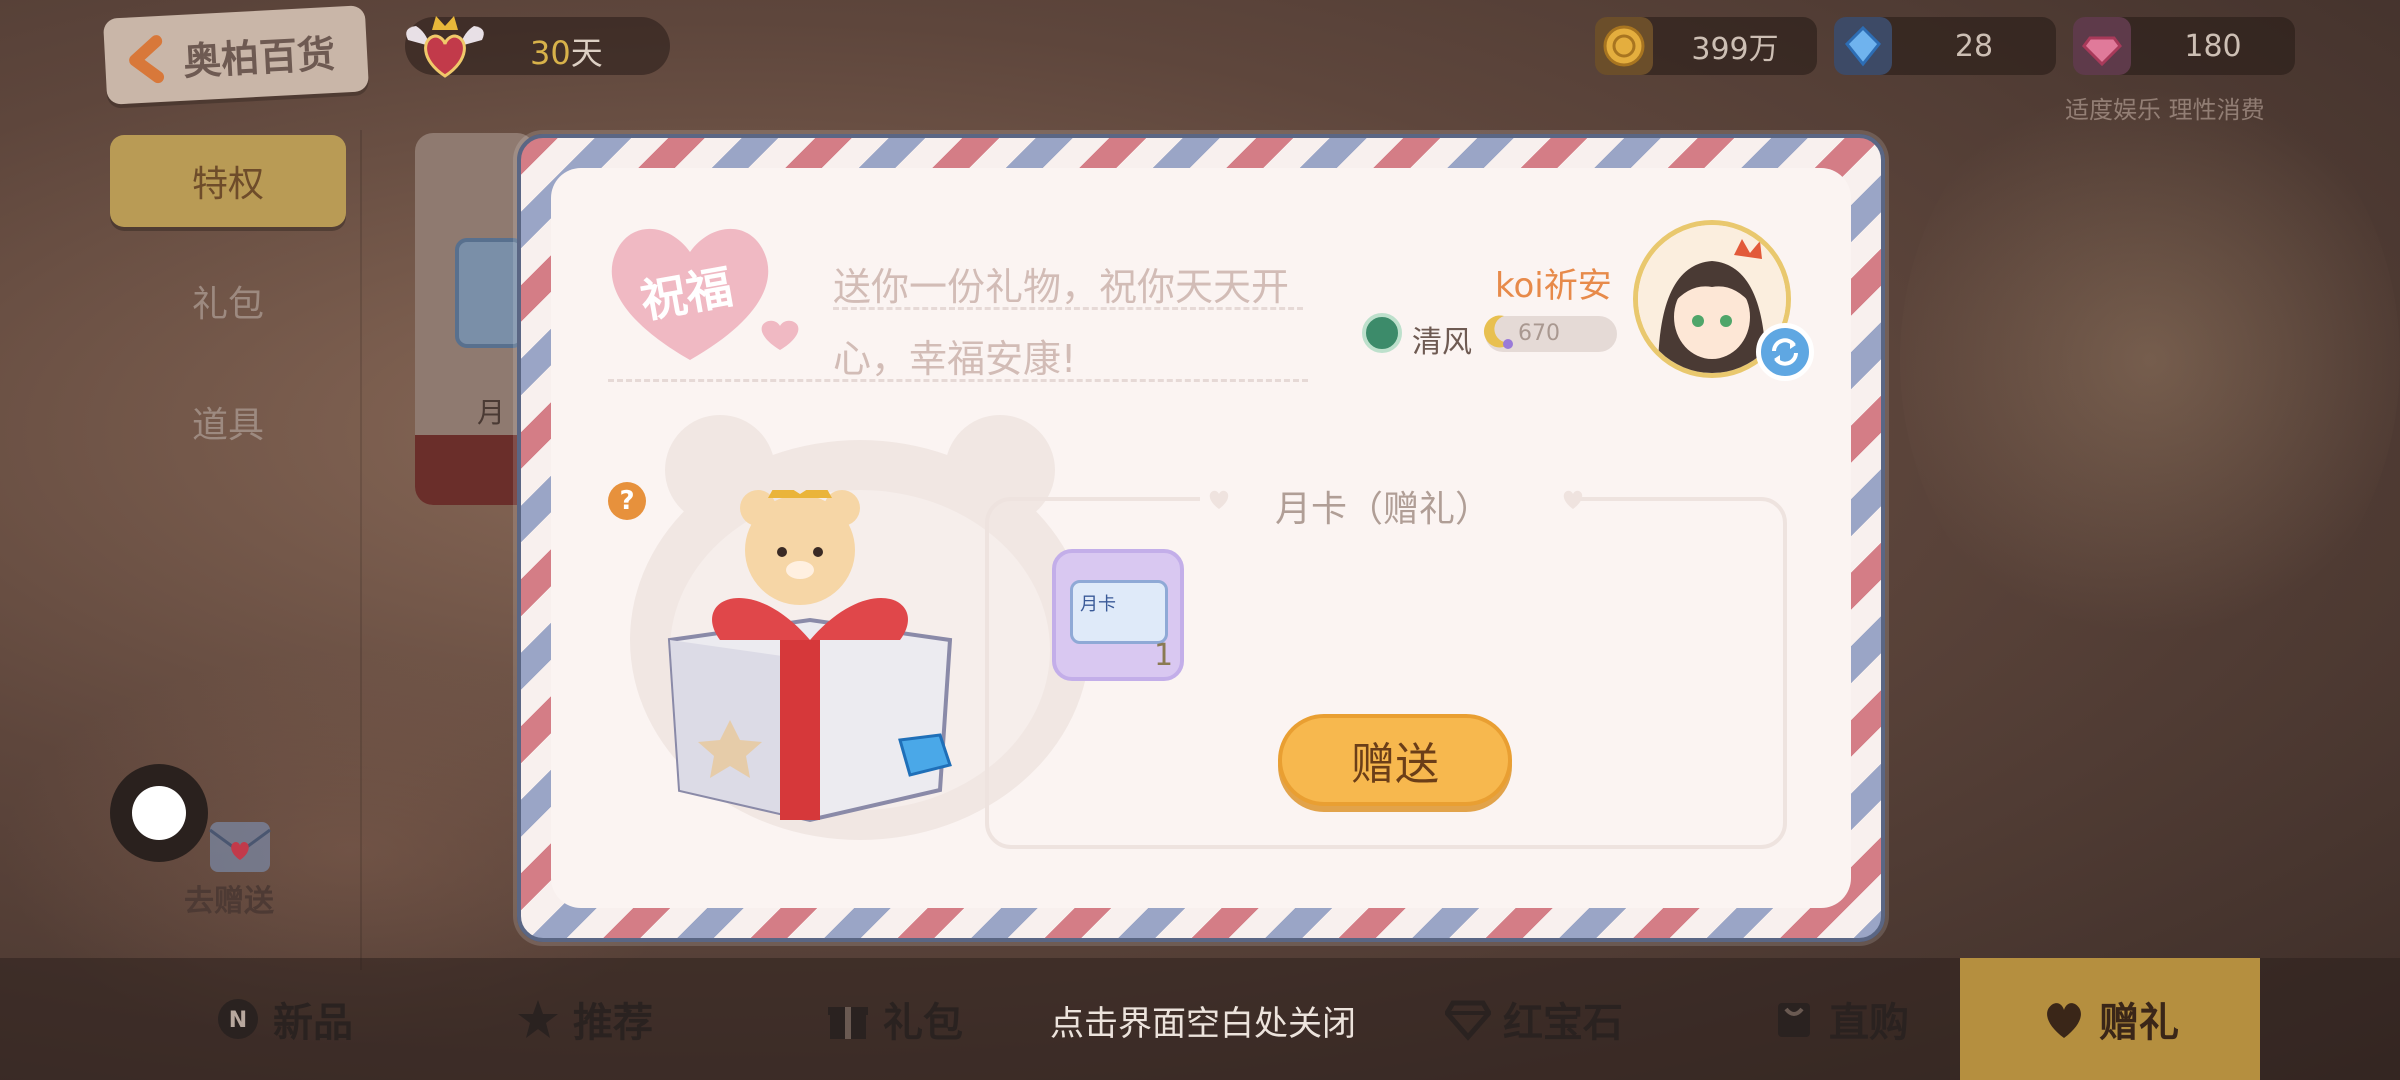 The height and width of the screenshot is (1080, 2400). Describe the element at coordinates (1563, 1023) in the screenshot. I see `bottom-nav-ruby-label: 红宝石` at that location.